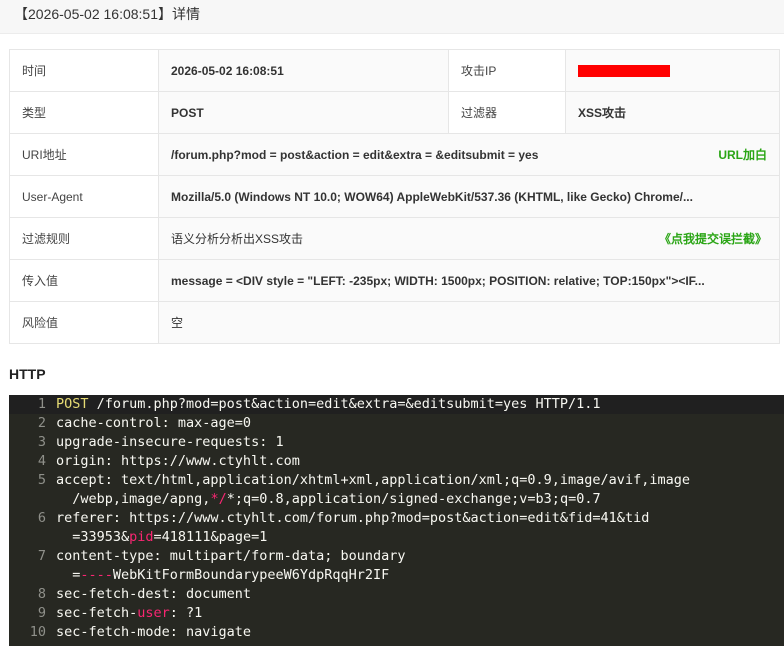 The width and height of the screenshot is (784, 646). Describe the element at coordinates (107, 14) in the screenshot. I see `page-title: 【2026-05-02 16:08:51】详情` at that location.